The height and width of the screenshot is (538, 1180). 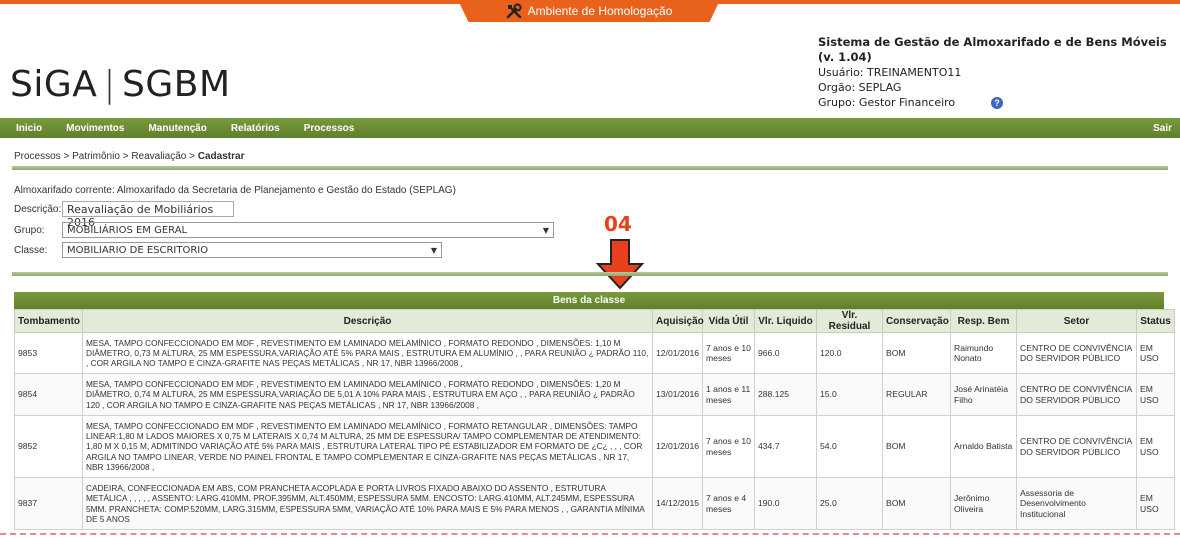 What do you see at coordinates (677, 503) in the screenshot?
I see `cell-aquisicao: 14/12/2015` at bounding box center [677, 503].